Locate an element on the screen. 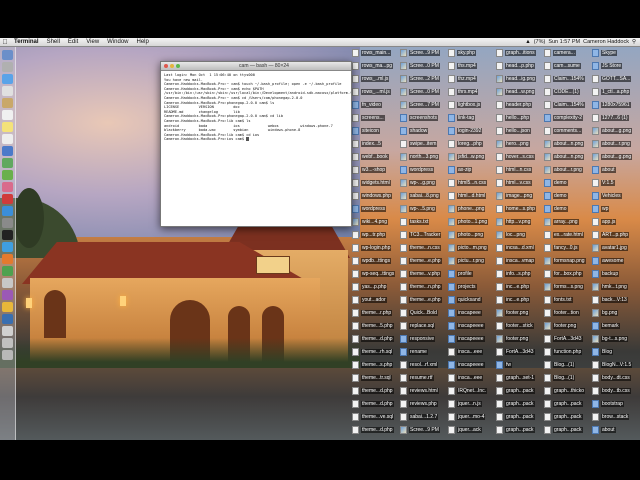 The image size is (640, 480). desktop-file-icon: rename is located at coordinates (423, 351).